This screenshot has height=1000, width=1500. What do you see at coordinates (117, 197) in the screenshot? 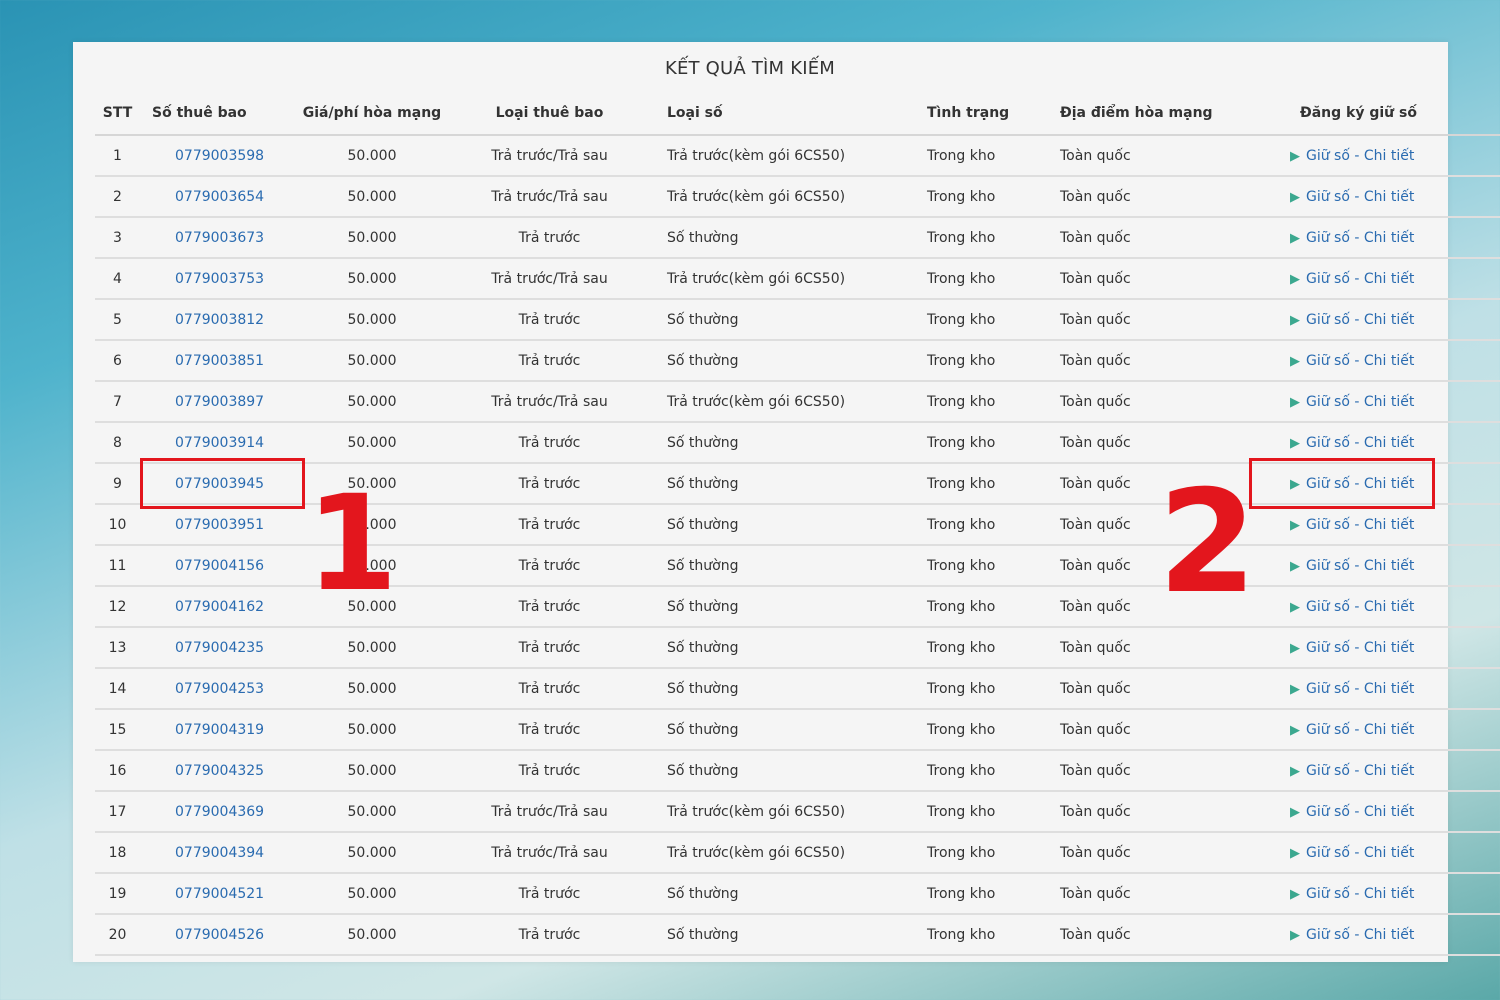
I see `cell-stt: 2` at bounding box center [117, 197].